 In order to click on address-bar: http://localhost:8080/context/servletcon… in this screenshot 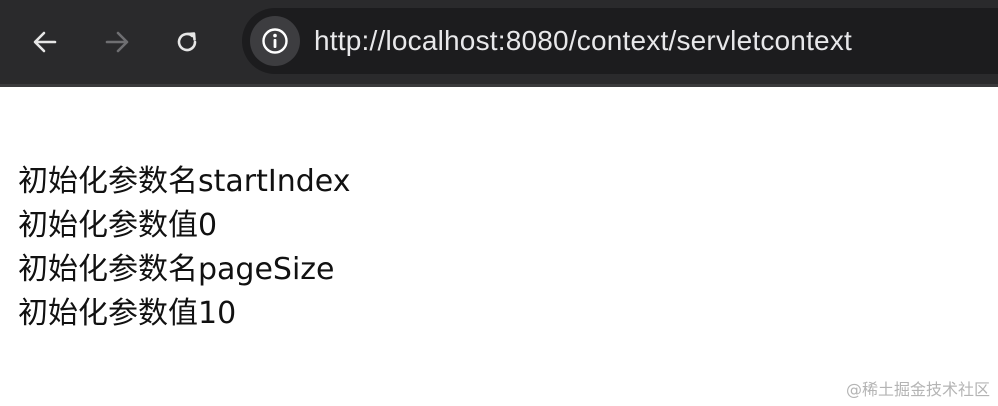, I will do `click(620, 41)`.